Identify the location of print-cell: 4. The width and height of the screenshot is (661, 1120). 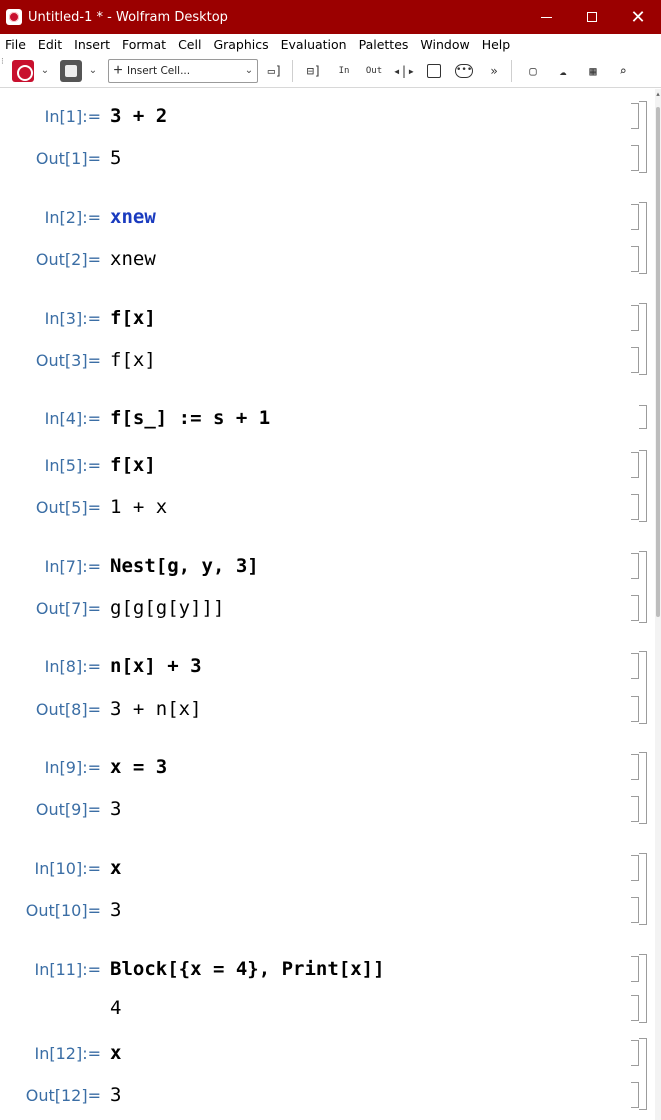
(330, 1008).